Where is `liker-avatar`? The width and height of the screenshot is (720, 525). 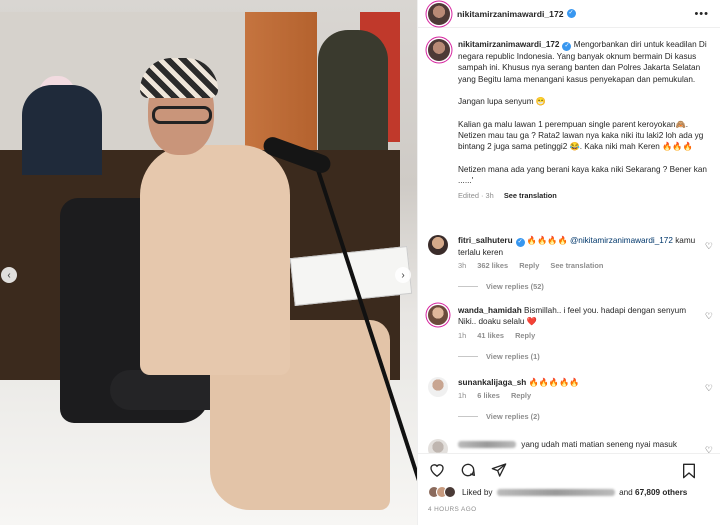 liker-avatar is located at coordinates (450, 492).